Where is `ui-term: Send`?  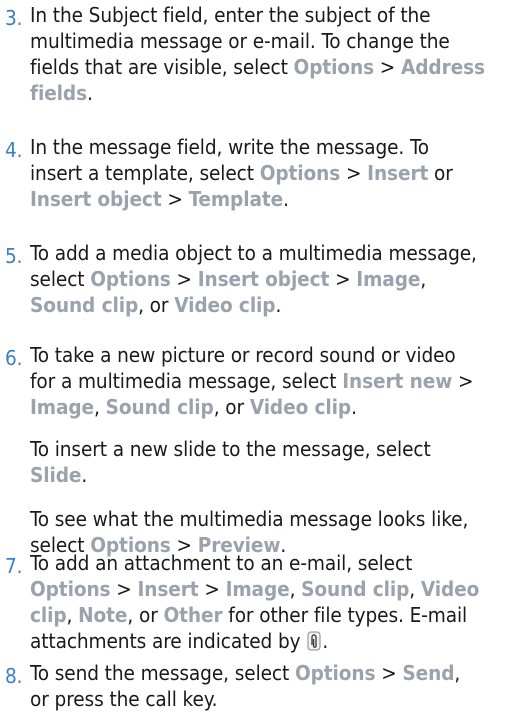 ui-term: Send is located at coordinates (428, 673).